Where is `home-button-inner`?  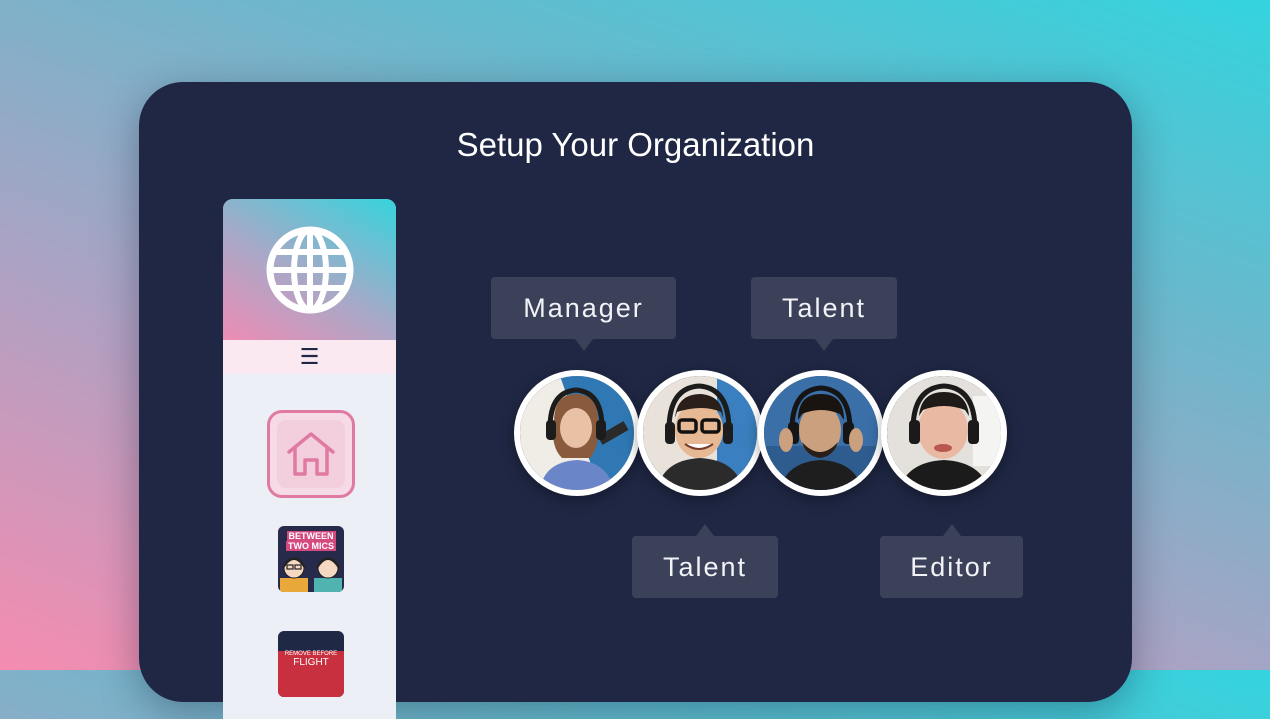
home-button-inner is located at coordinates (311, 454).